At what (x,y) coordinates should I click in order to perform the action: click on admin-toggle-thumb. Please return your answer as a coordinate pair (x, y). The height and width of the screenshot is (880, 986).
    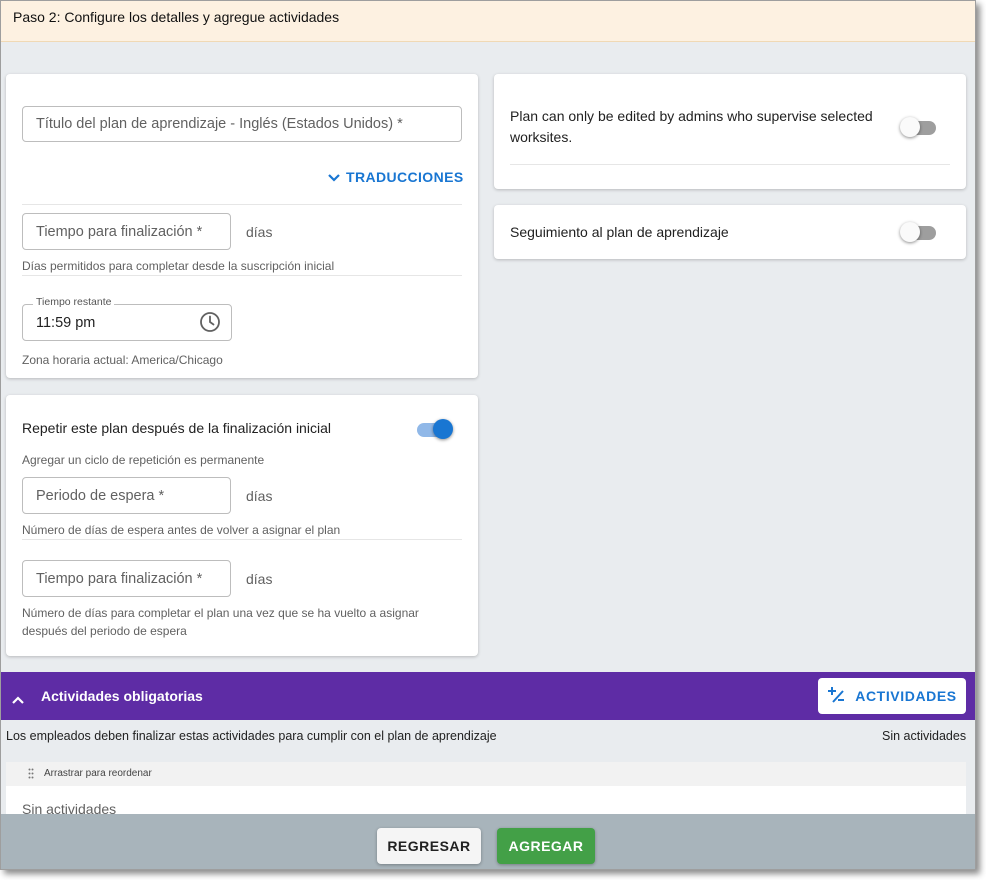
    Looking at the image, I should click on (910, 127).